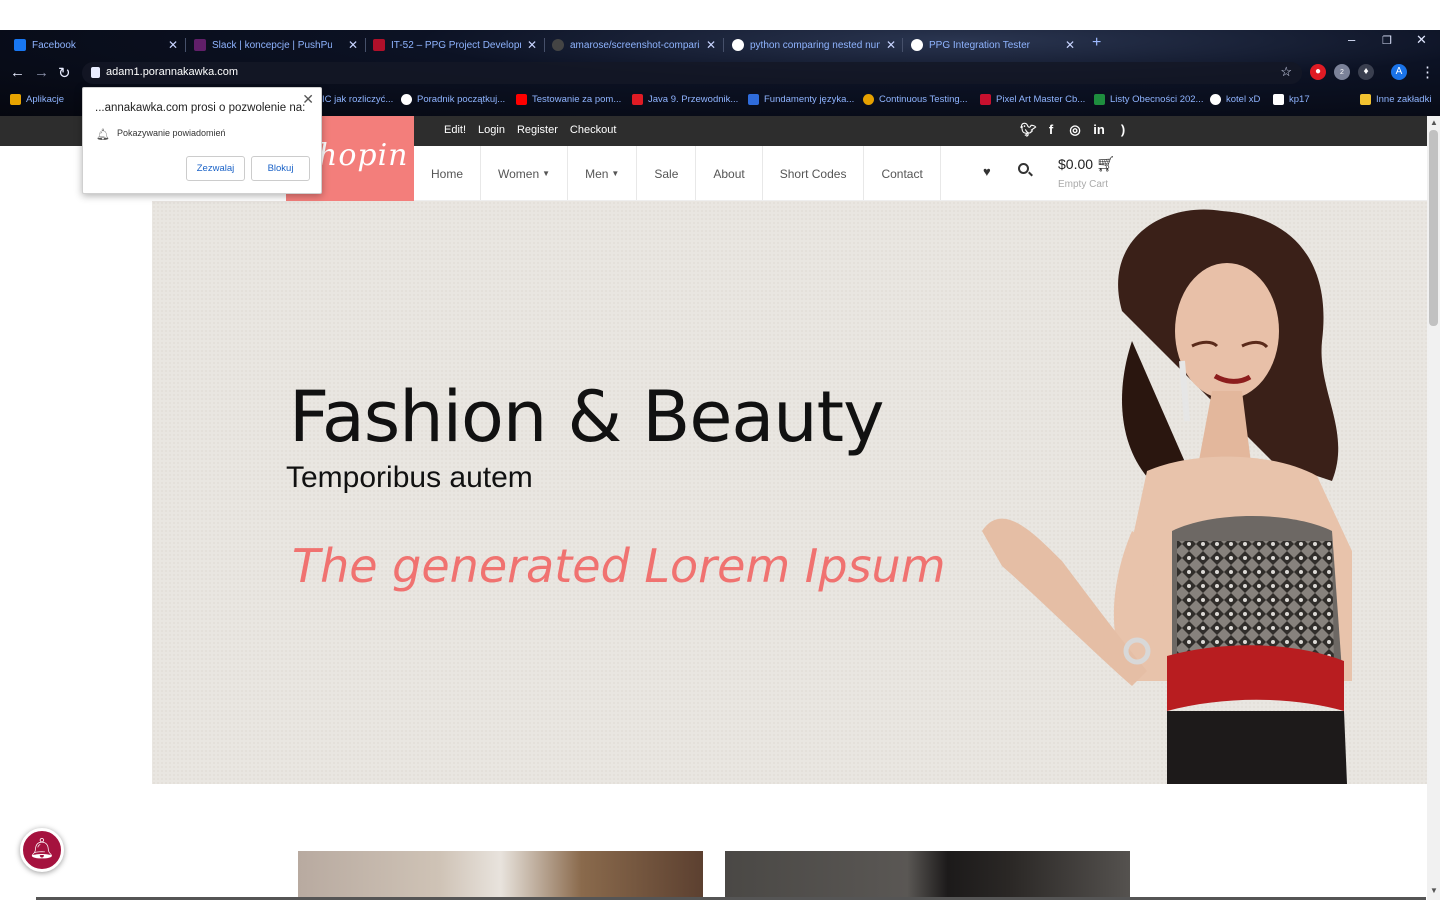  I want to click on facebook-favicon-icon, so click(20, 45).